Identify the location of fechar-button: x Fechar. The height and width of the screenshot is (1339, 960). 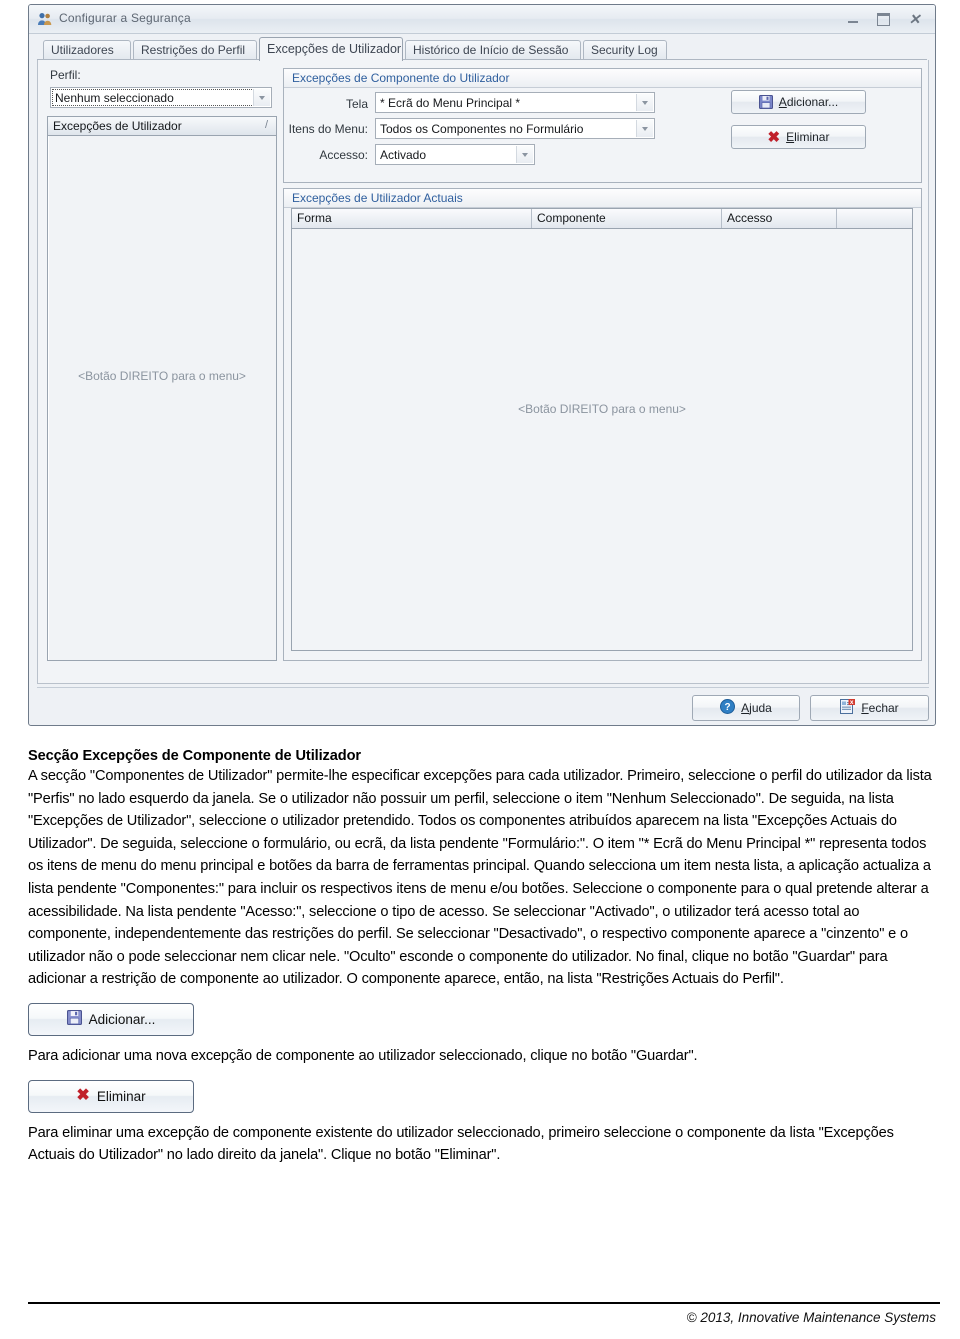
(869, 708).